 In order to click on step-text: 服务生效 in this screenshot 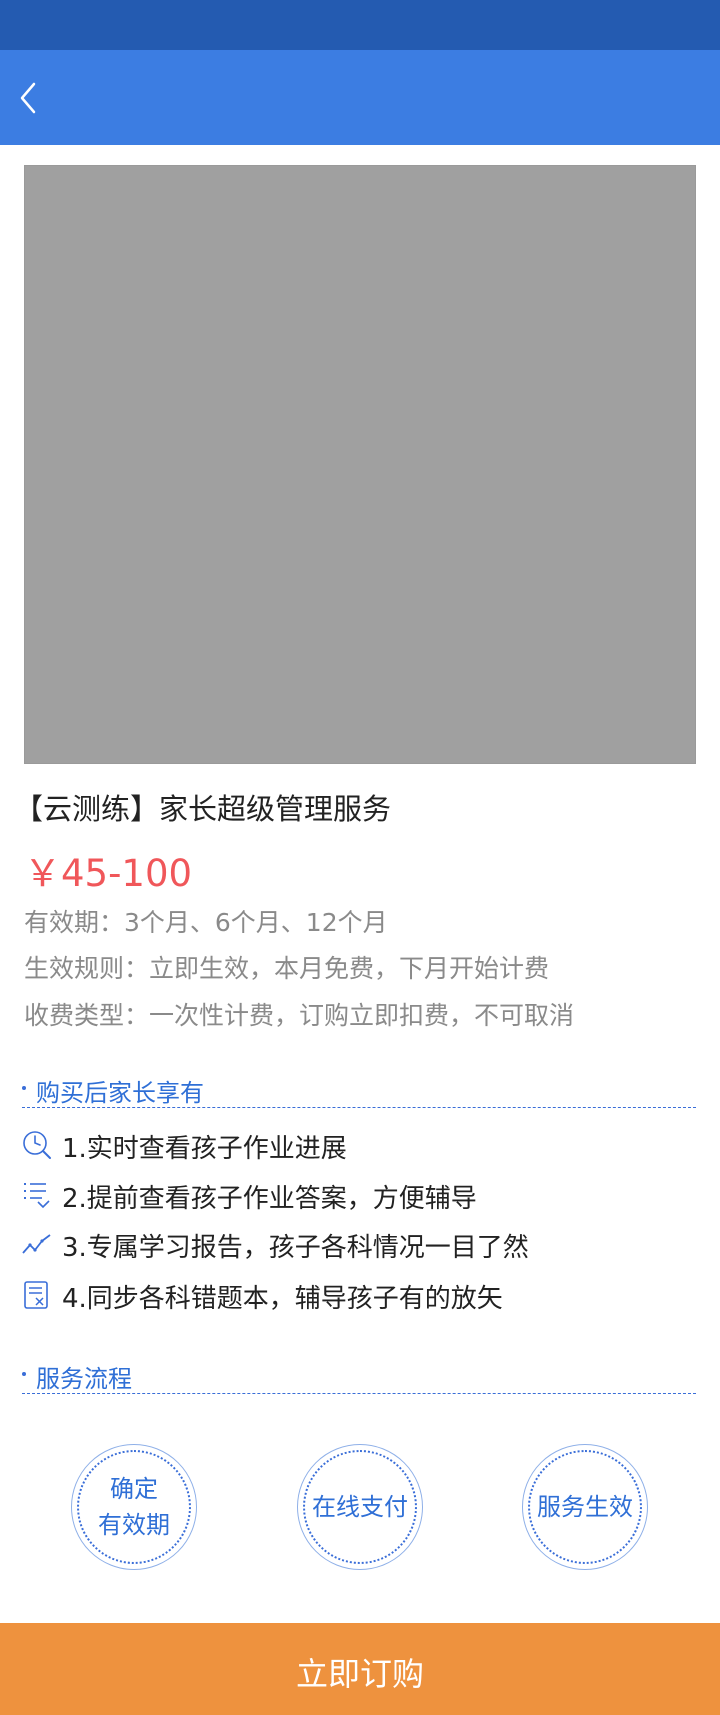, I will do `click(585, 1507)`.